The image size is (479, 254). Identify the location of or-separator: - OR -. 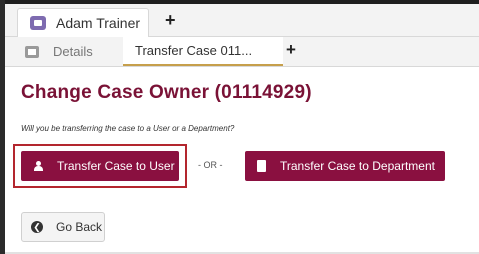
(210, 165).